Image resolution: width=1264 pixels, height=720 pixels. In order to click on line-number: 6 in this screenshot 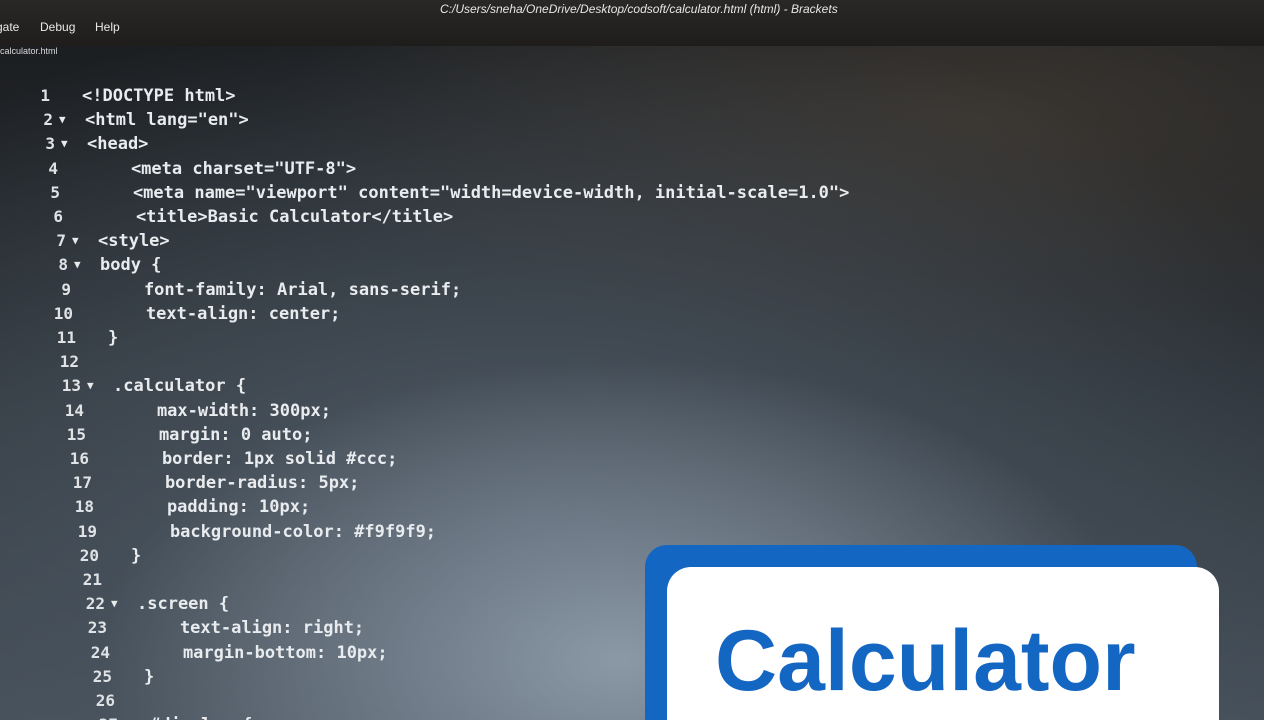, I will do `click(58, 216)`.